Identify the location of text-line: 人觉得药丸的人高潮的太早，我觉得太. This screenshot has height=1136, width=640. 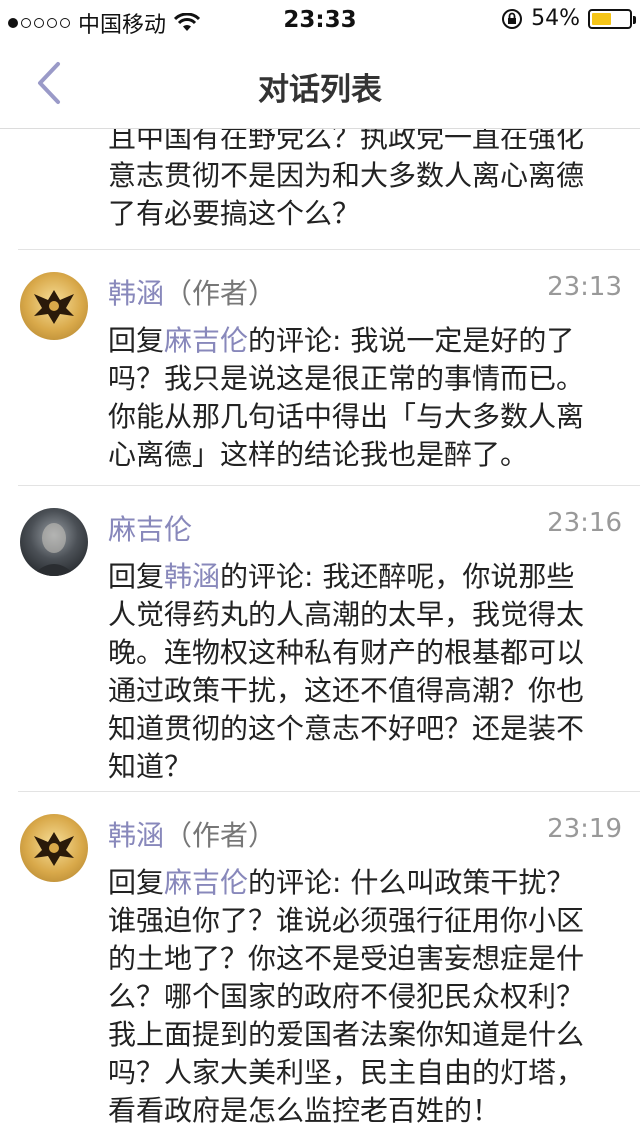
(346, 614).